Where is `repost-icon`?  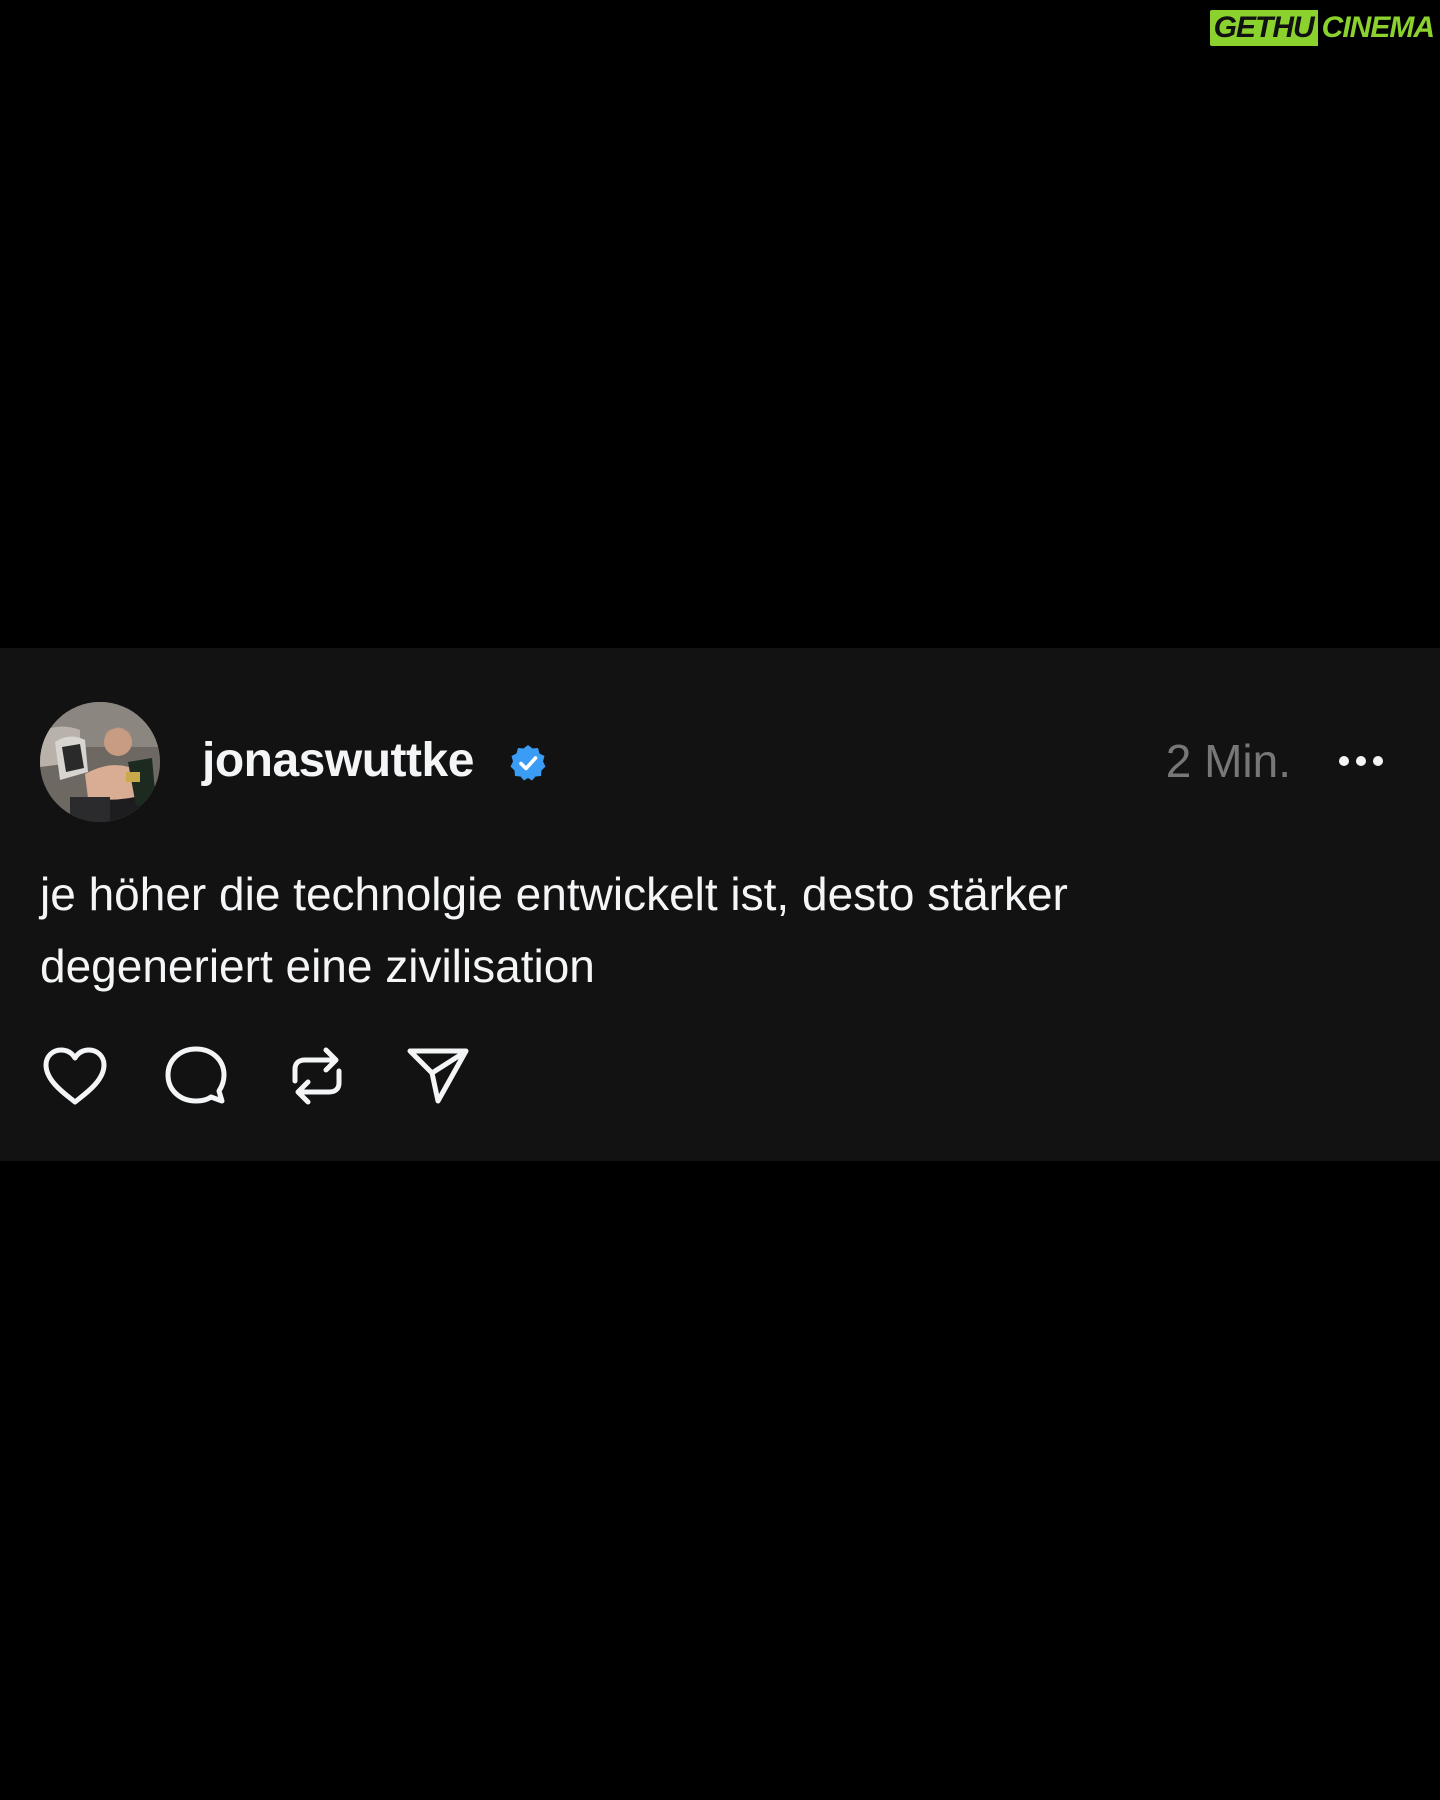 repost-icon is located at coordinates (317, 1076).